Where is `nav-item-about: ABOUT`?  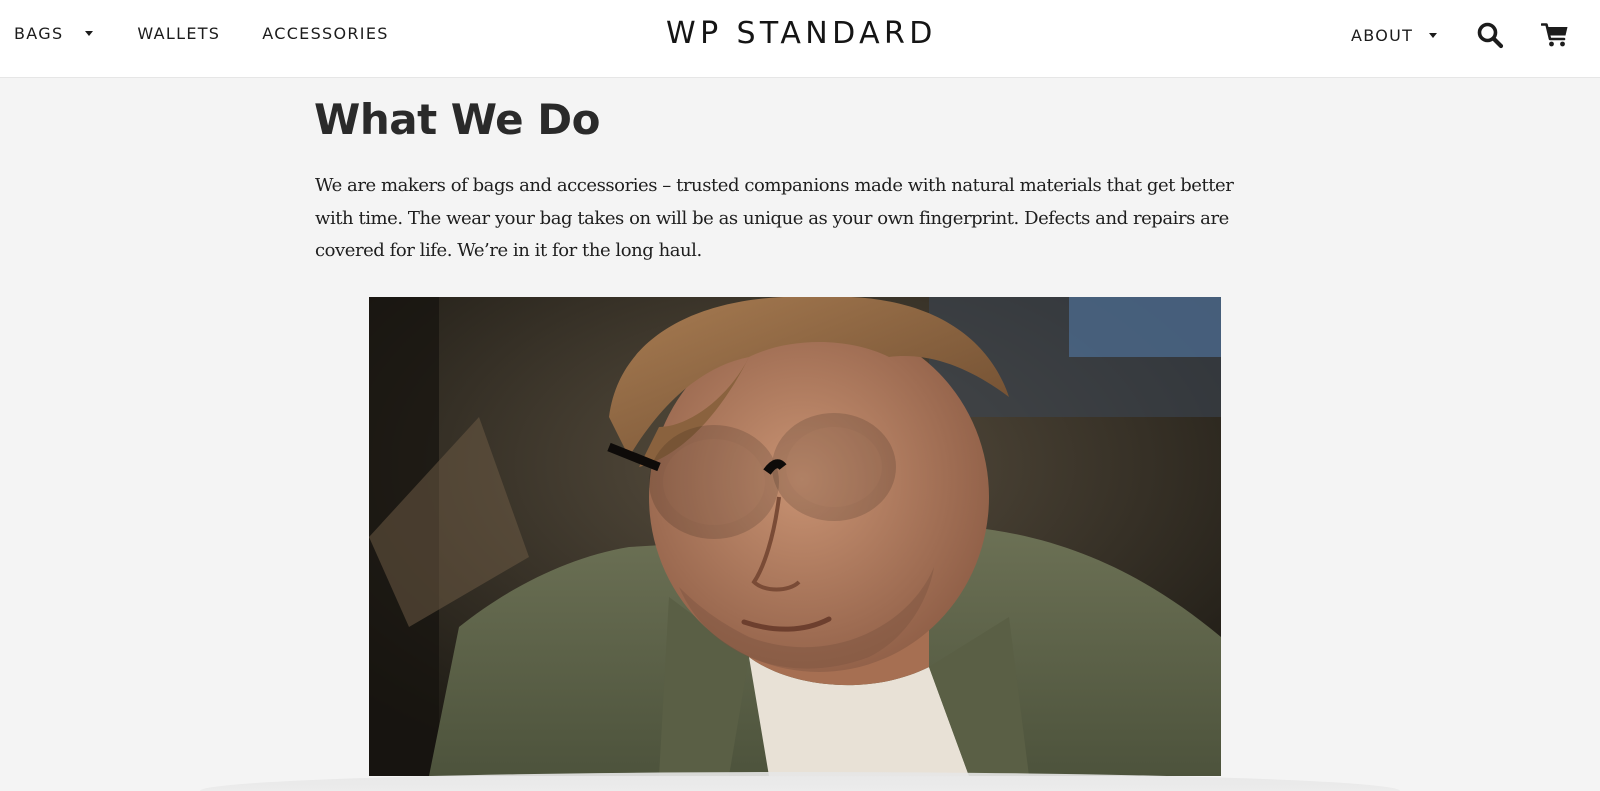 nav-item-about: ABOUT is located at coordinates (1394, 35).